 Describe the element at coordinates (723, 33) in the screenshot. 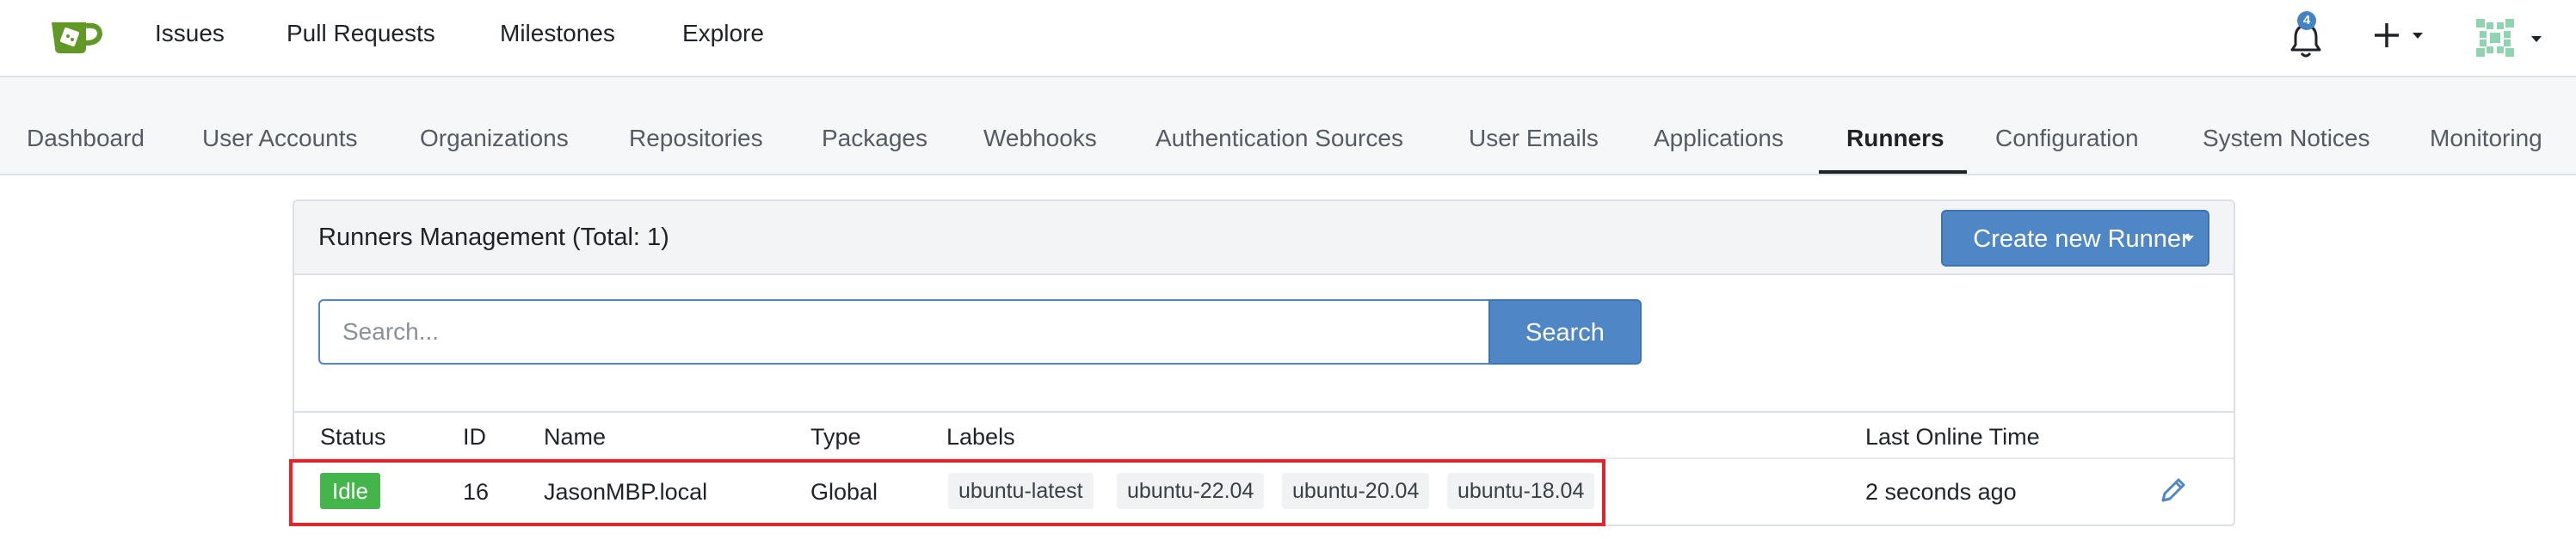

I see `nav-explore: Explore` at that location.